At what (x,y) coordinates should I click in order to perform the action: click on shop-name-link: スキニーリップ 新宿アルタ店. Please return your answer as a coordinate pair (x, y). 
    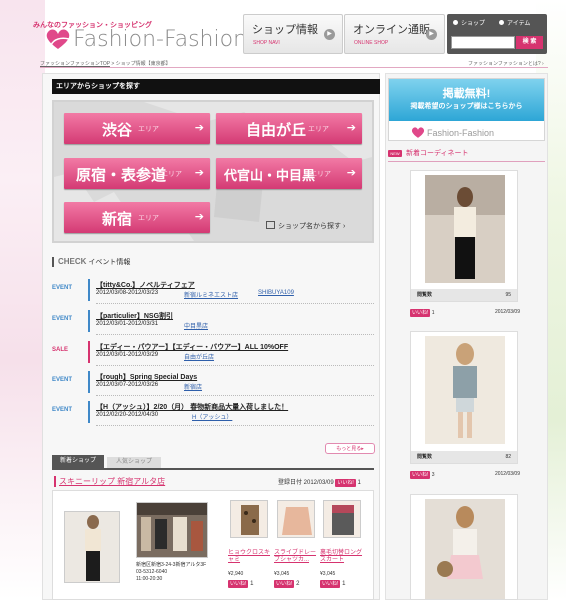
    Looking at the image, I should click on (109, 481).